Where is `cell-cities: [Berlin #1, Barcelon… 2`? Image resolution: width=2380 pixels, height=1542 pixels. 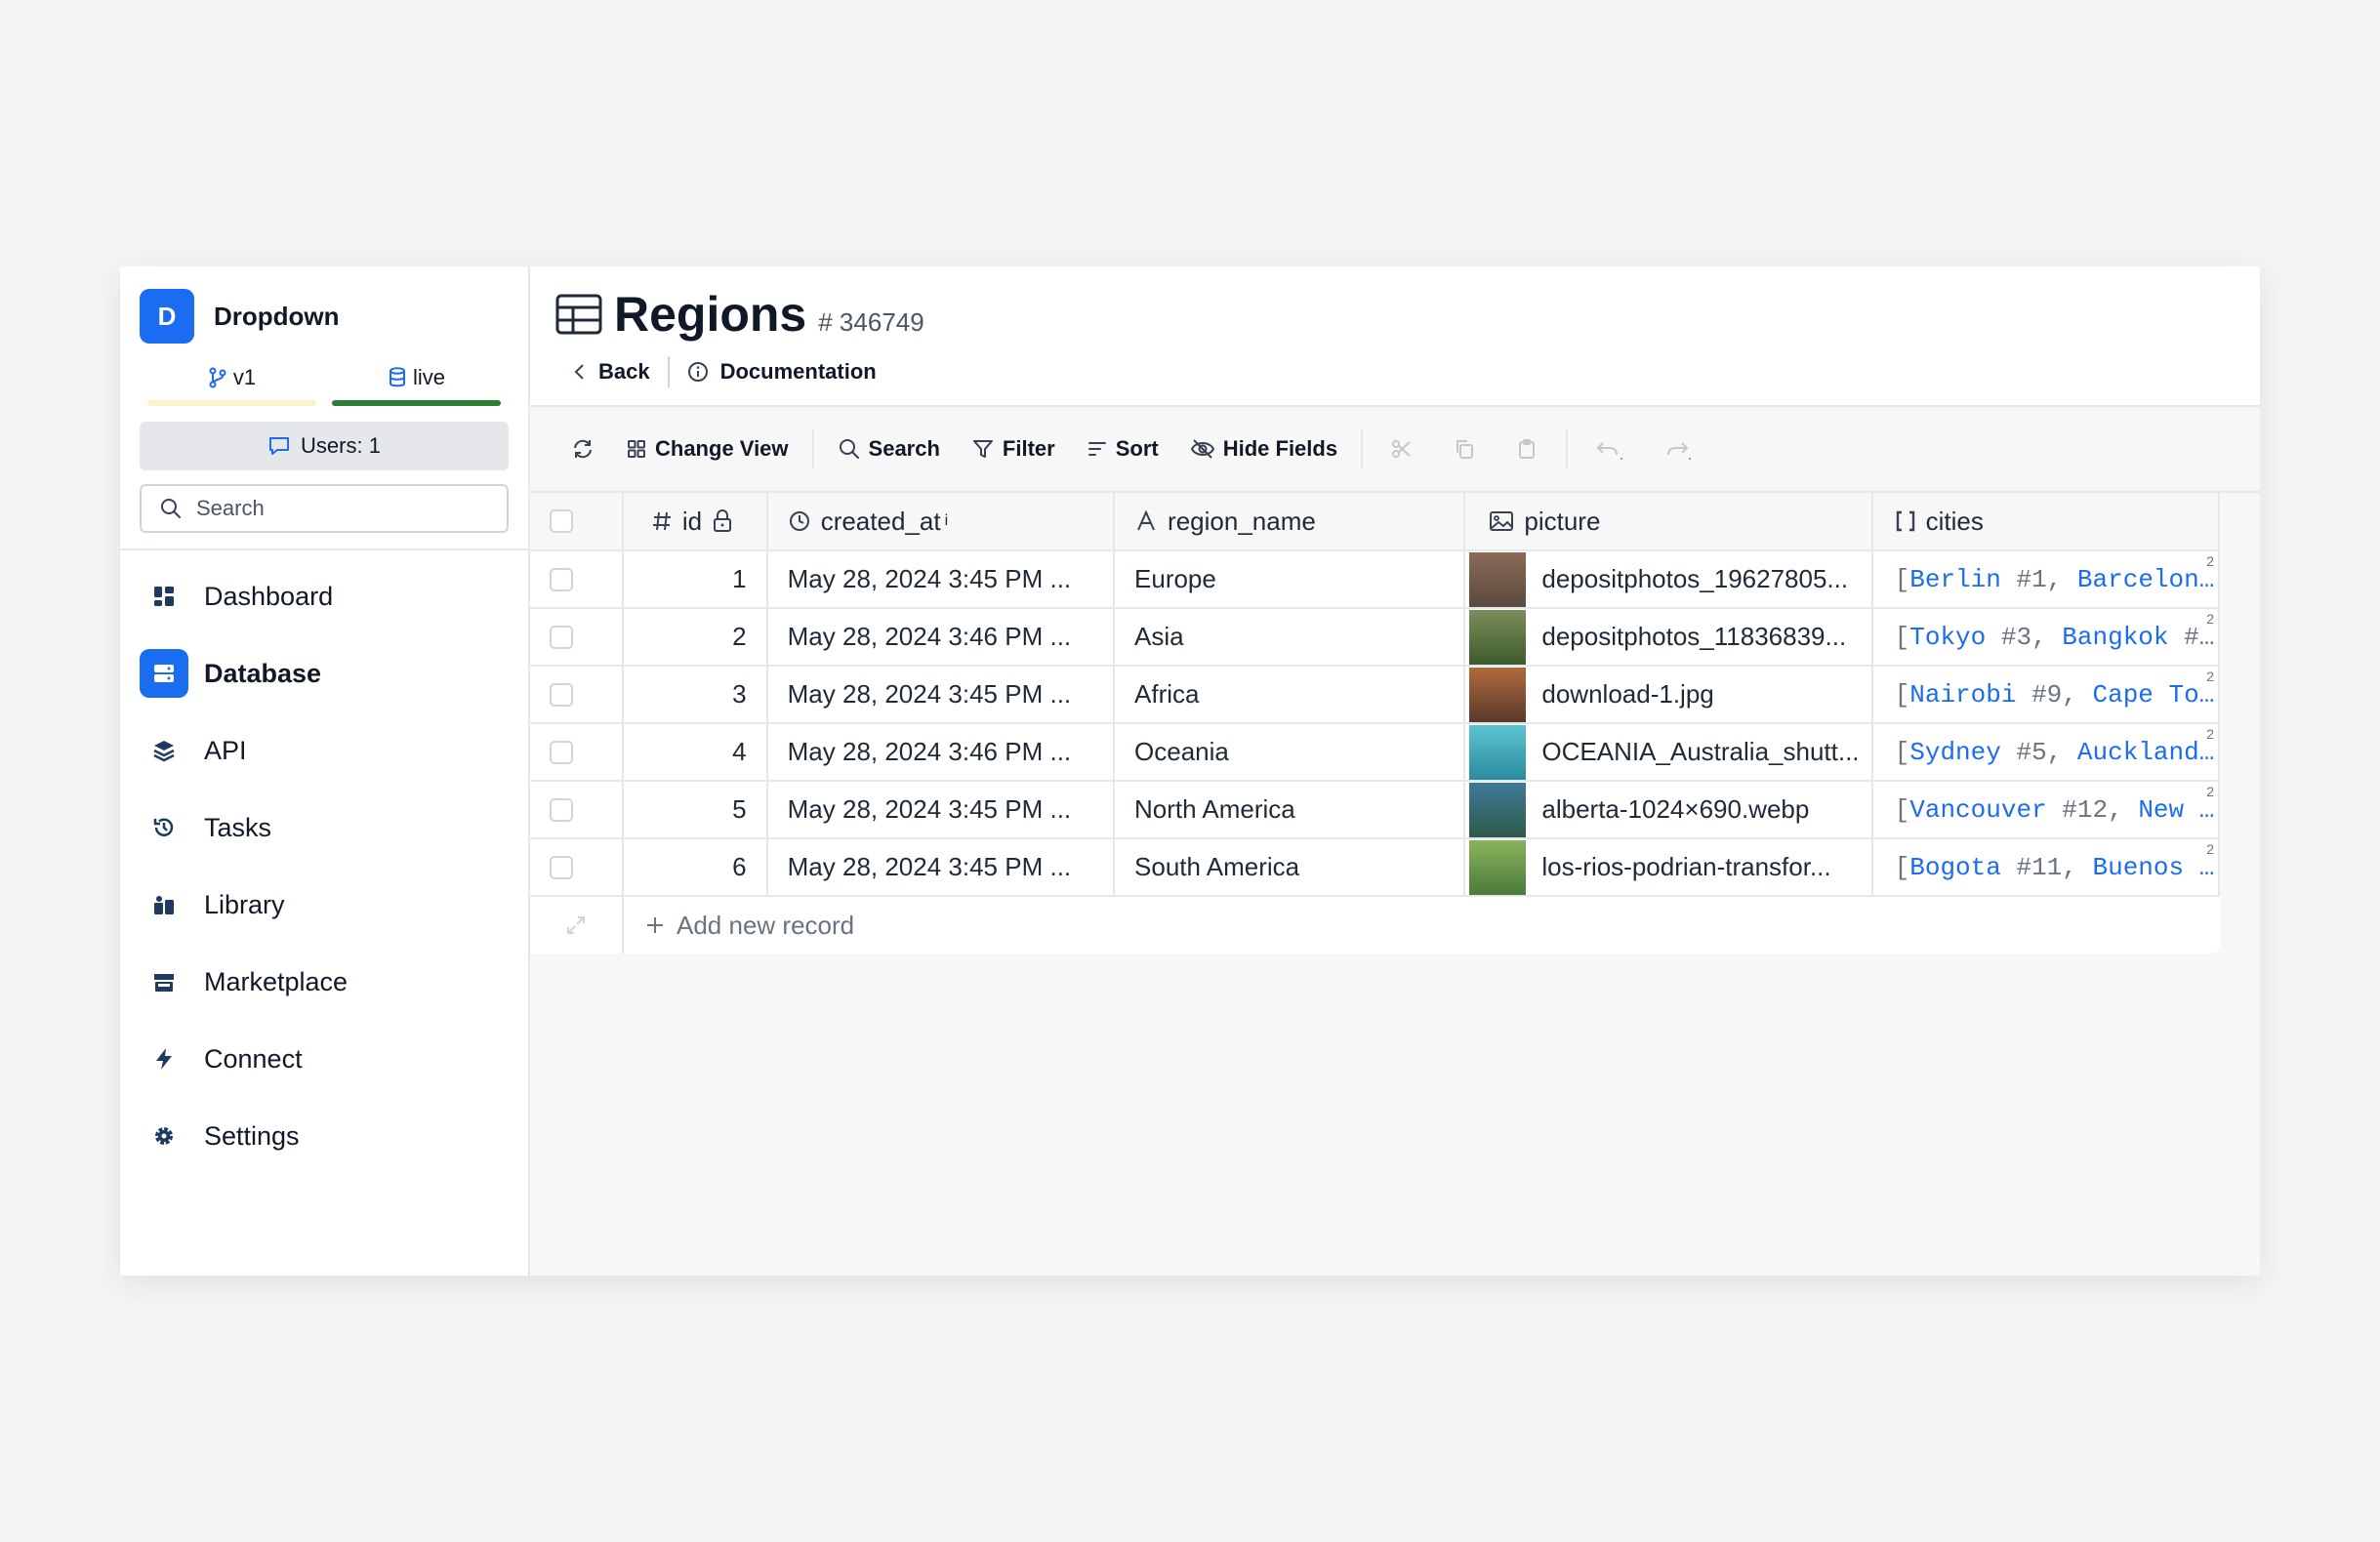 cell-cities: [Berlin #1, Barcelon… 2 is located at coordinates (2046, 579).